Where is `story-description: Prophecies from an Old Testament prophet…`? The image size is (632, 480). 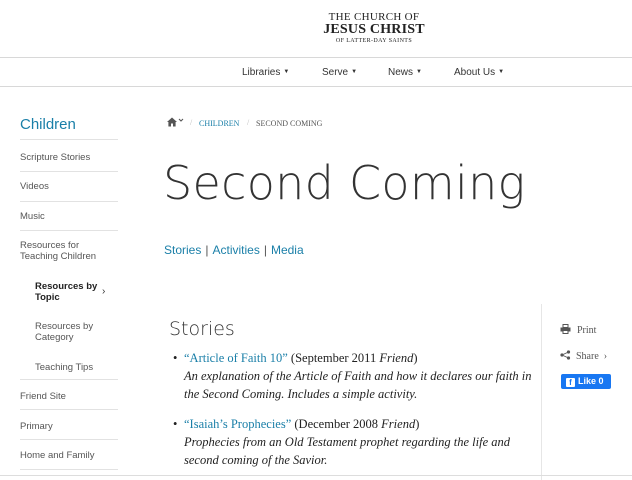 story-description: Prophecies from an Old Testament prophet… is located at coordinates (347, 451).